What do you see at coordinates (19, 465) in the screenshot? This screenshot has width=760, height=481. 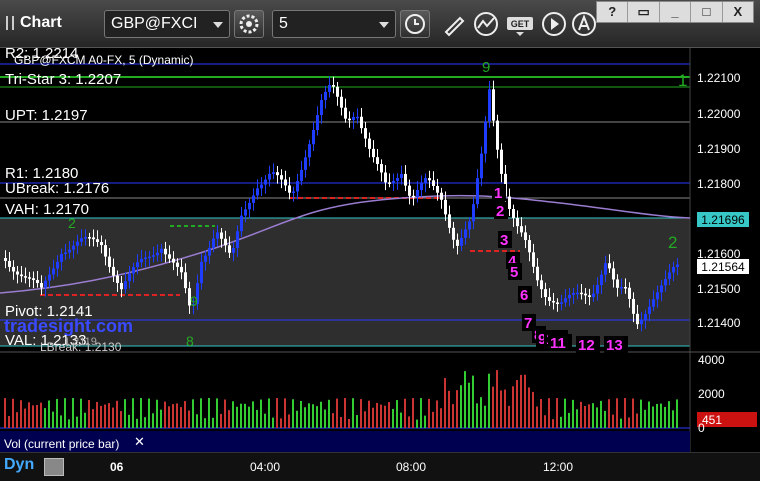 I see `dynamic-mode-label: Dyn` at bounding box center [19, 465].